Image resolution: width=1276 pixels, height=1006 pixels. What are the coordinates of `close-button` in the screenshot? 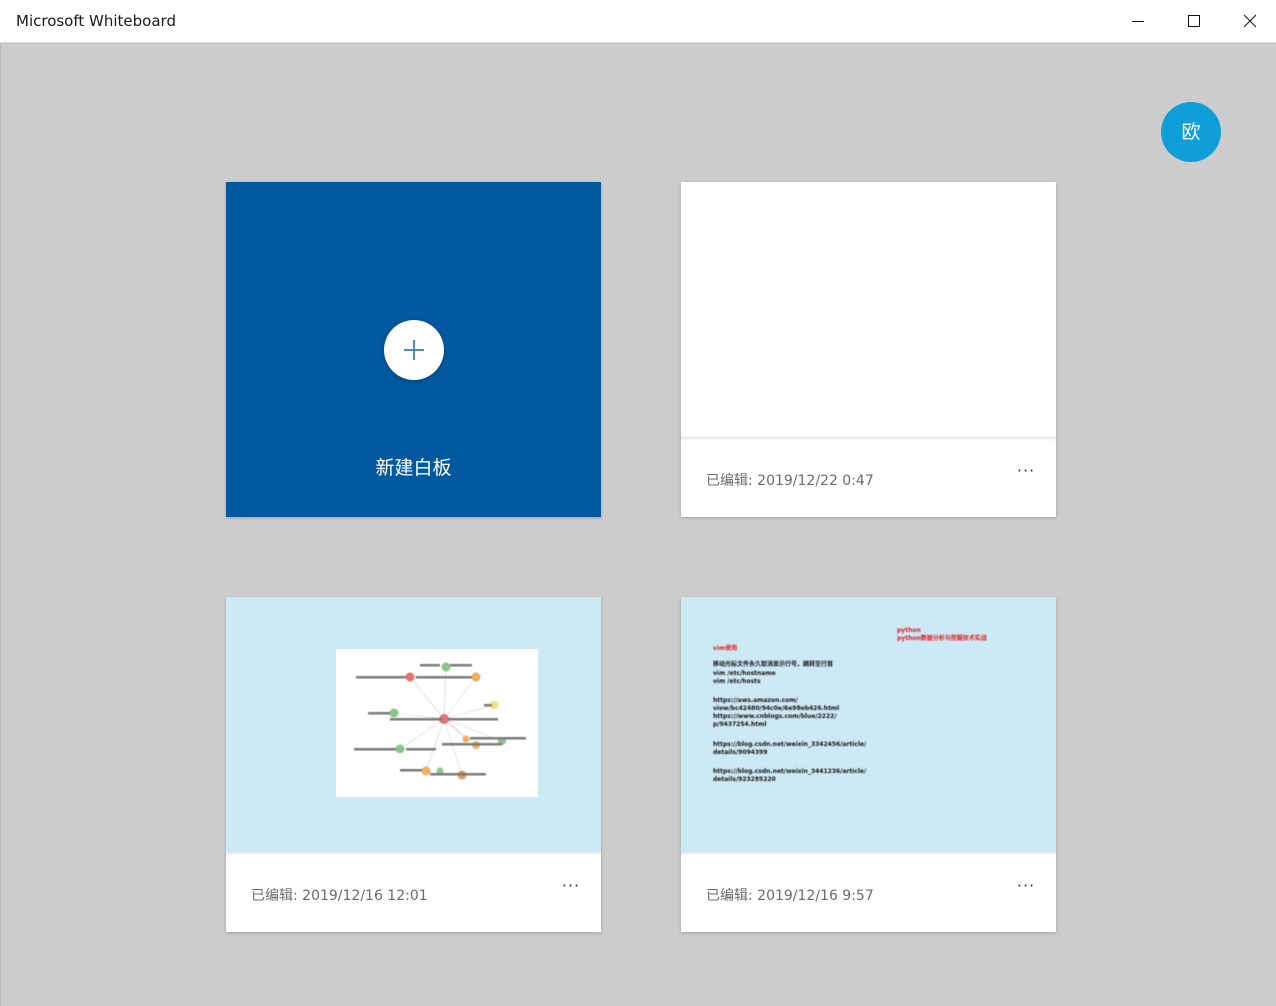 It's located at (1249, 21).